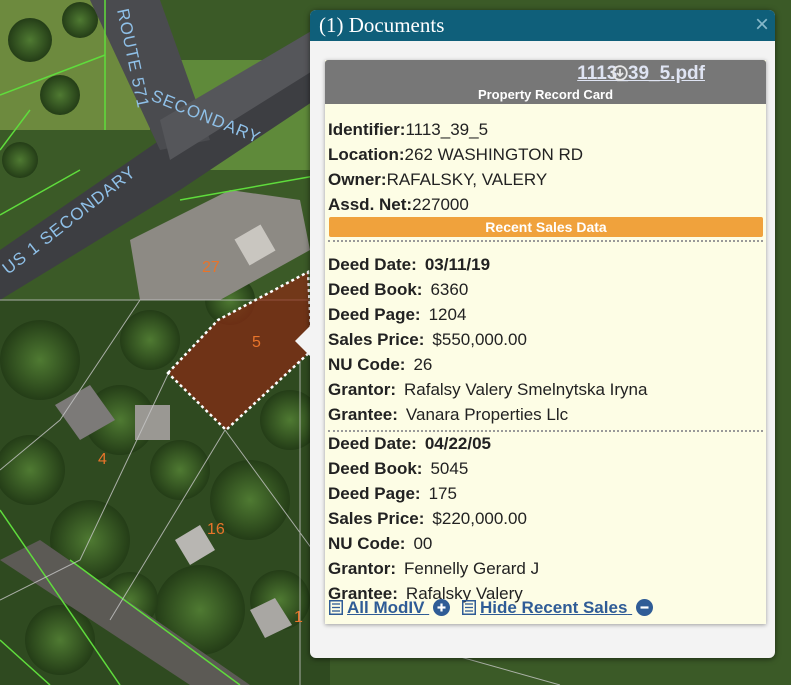  What do you see at coordinates (526, 389) in the screenshot?
I see `sale-value: Rafalsy Valery Smelnytska Iryna` at bounding box center [526, 389].